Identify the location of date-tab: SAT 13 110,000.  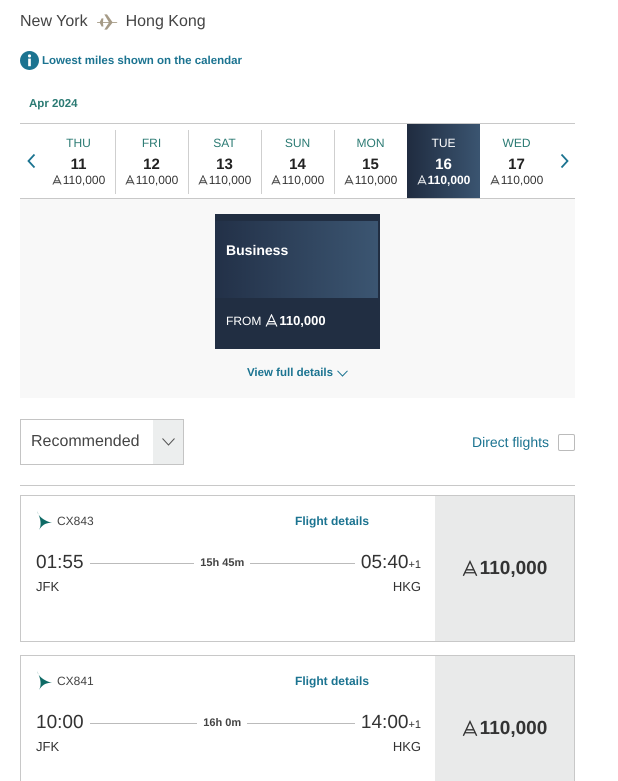
(224, 161).